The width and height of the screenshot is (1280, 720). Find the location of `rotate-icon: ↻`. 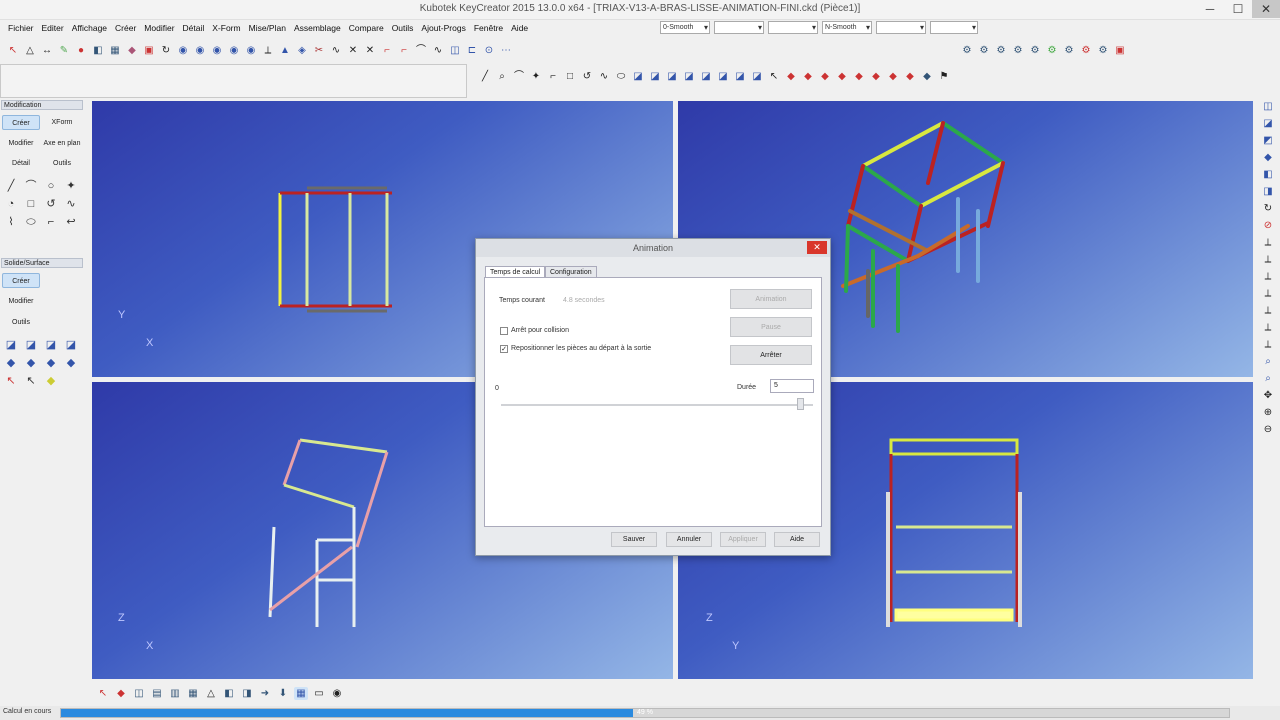

rotate-icon: ↻ is located at coordinates (166, 50).